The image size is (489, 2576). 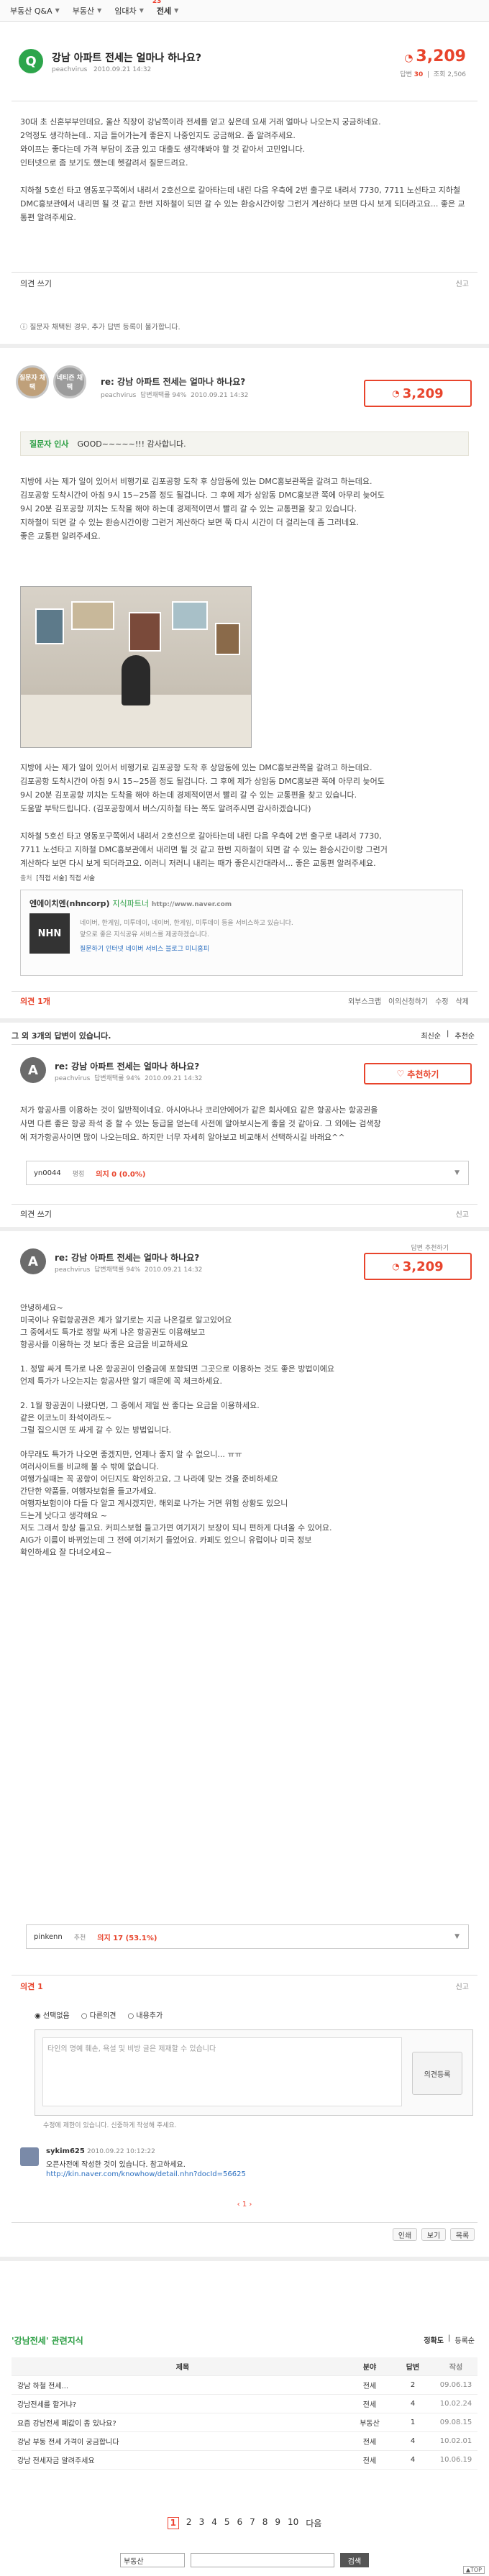 What do you see at coordinates (173, 382) in the screenshot?
I see `answer-title: re: 강남 아파트 전세는 얼마나 하나요?` at bounding box center [173, 382].